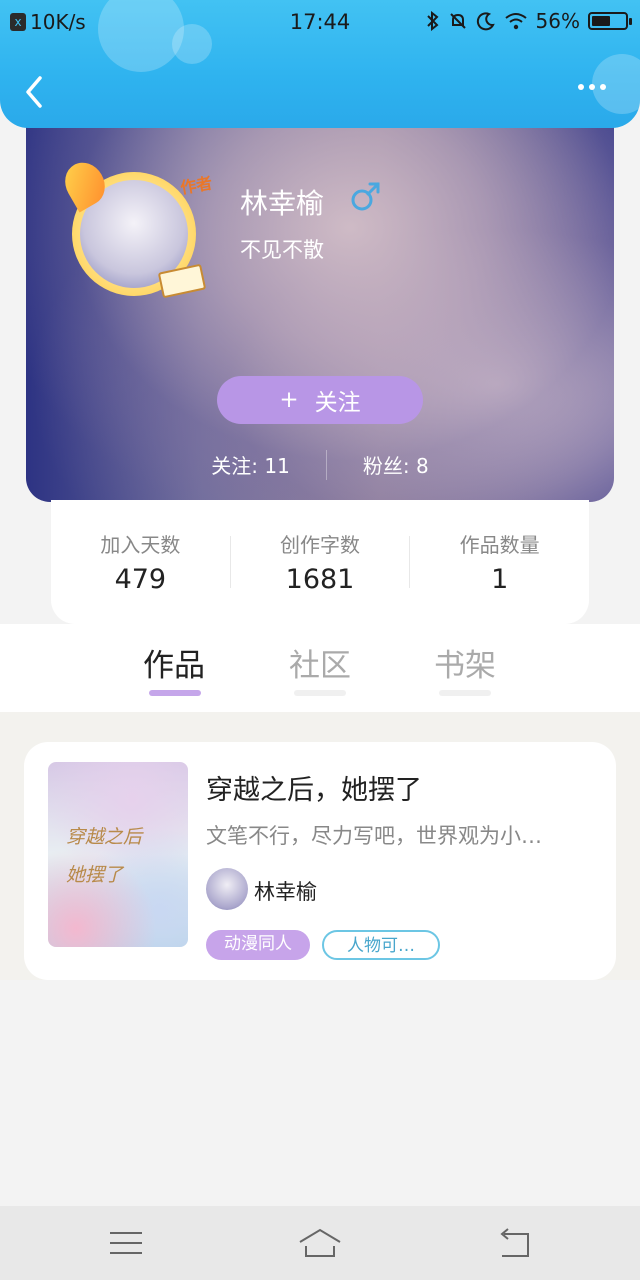 Image resolution: width=640 pixels, height=1280 pixels. What do you see at coordinates (135, 228) in the screenshot?
I see `avatar: 作者` at bounding box center [135, 228].